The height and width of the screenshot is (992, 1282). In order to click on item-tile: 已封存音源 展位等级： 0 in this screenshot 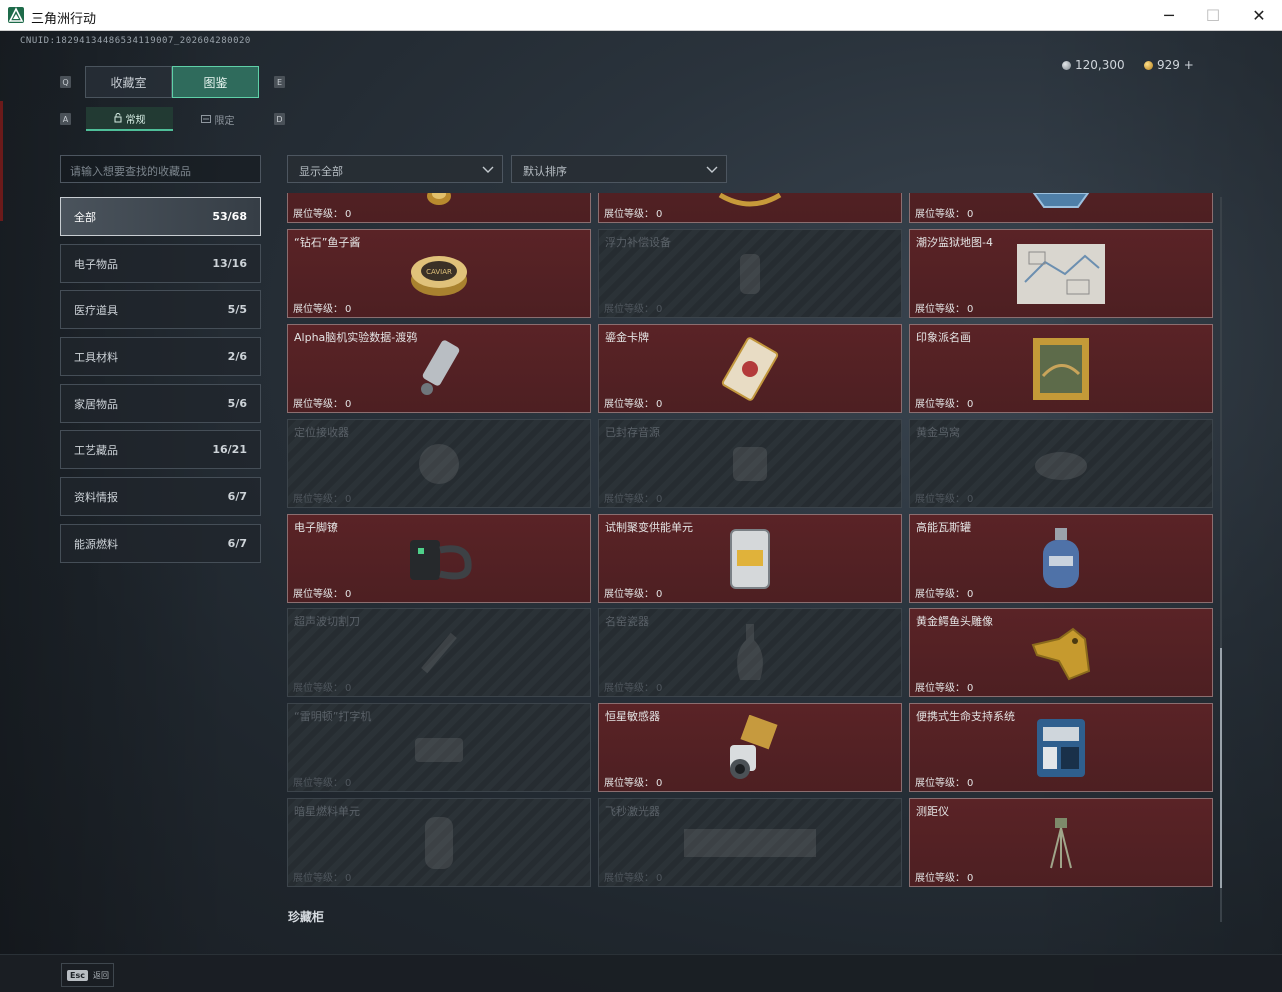, I will do `click(750, 463)`.